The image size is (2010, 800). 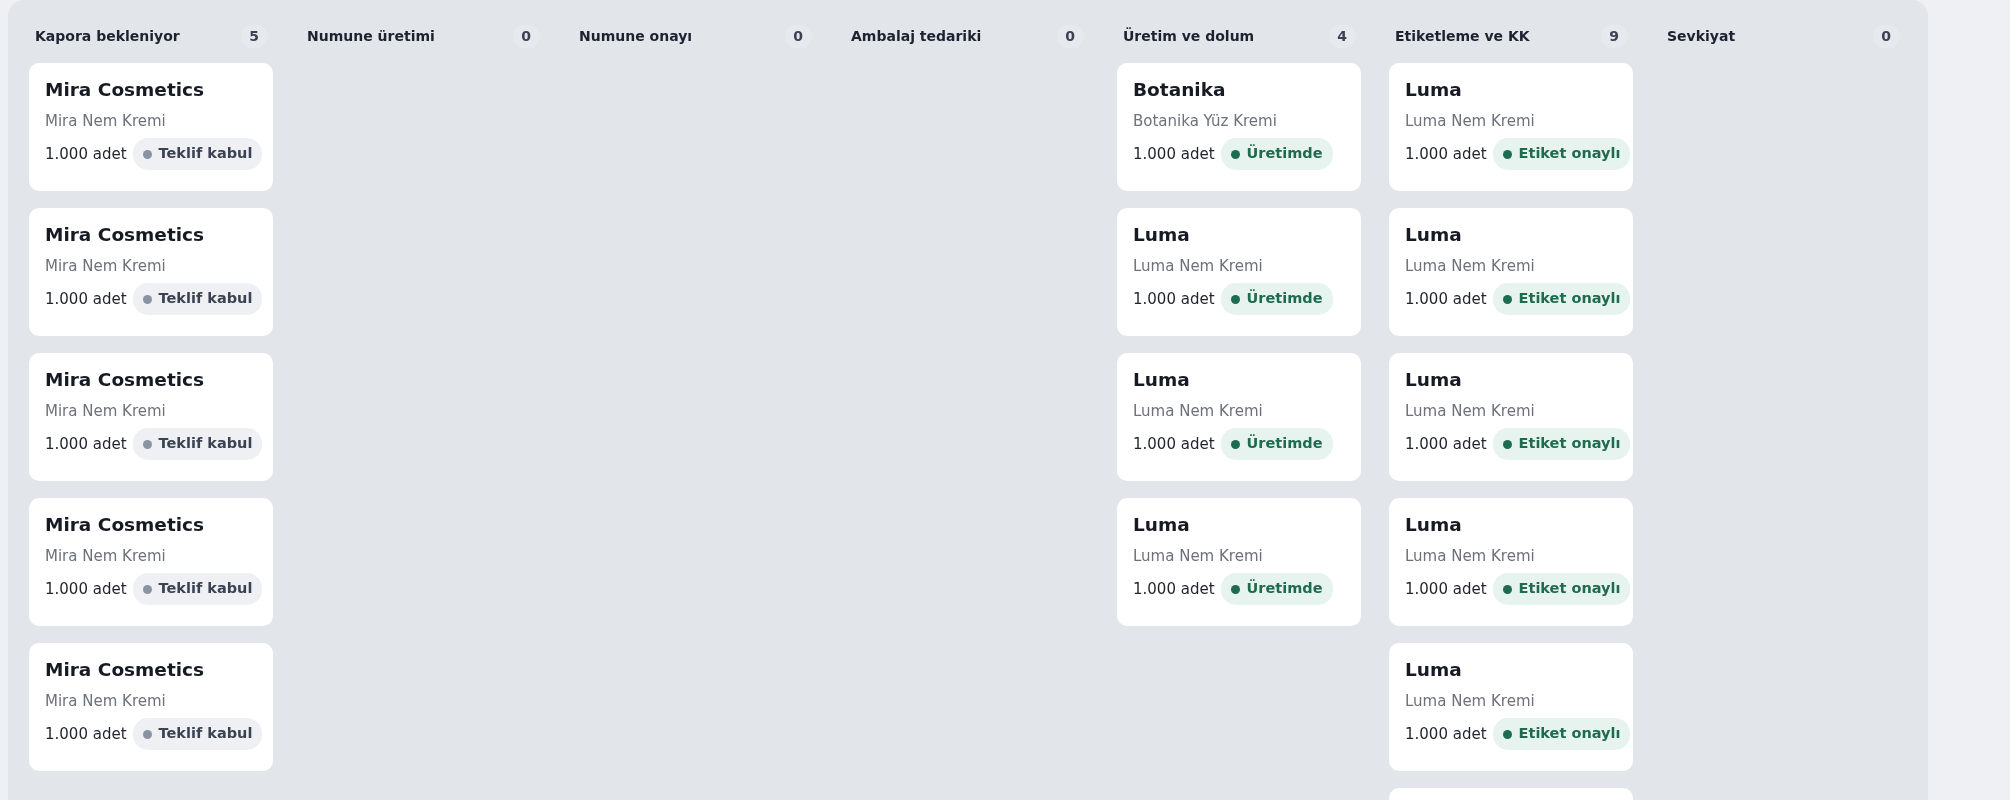 I want to click on column-title: Kapora bekleniyor, so click(x=107, y=36).